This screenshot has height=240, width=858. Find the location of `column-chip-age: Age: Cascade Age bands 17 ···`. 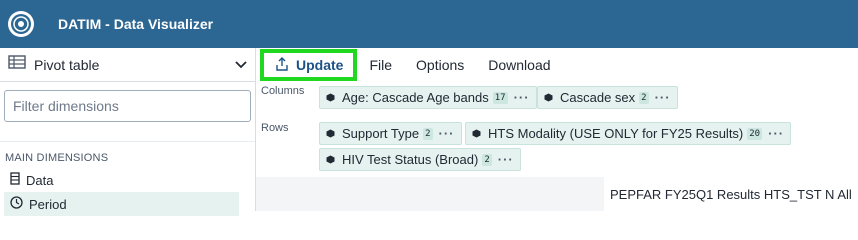

column-chip-age: Age: Cascade Age bands 17 ··· is located at coordinates (428, 97).